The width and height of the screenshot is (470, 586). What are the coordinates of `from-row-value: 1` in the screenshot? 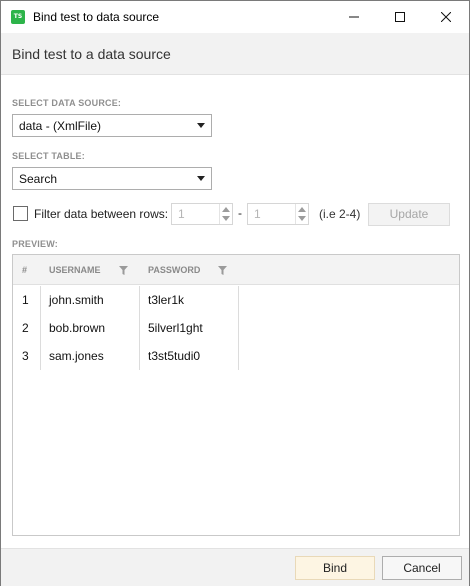 It's located at (181, 214).